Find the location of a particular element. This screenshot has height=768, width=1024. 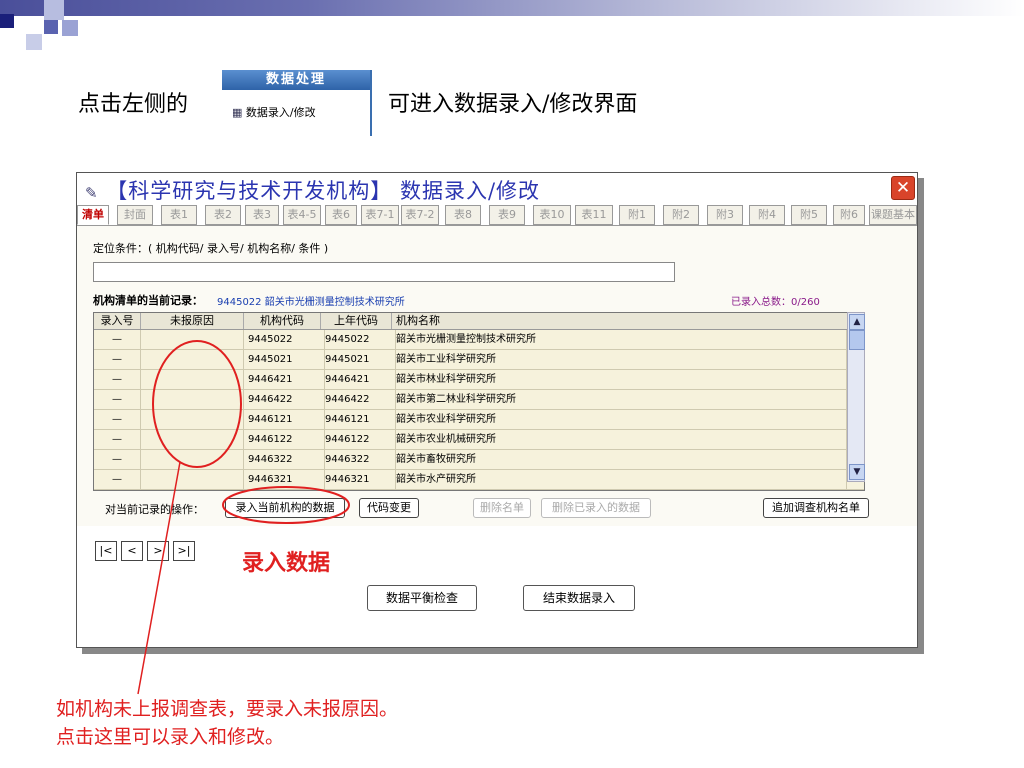

annotation-note-2: 点击这里可以录入和修改。 is located at coordinates (170, 737).